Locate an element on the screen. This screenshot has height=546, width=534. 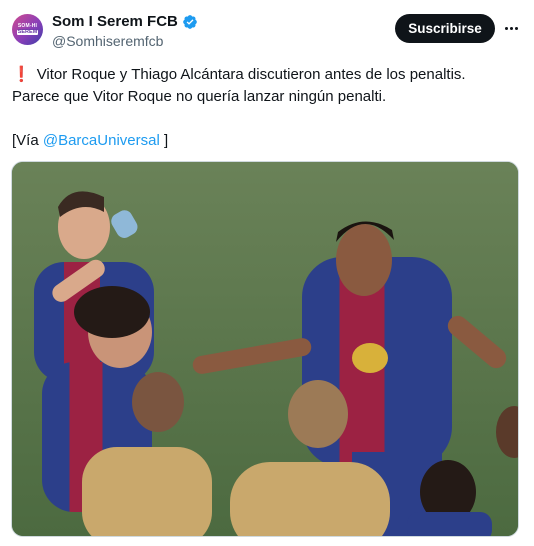
avatar-text-bottom: SEREM is located at coordinates (27, 32).